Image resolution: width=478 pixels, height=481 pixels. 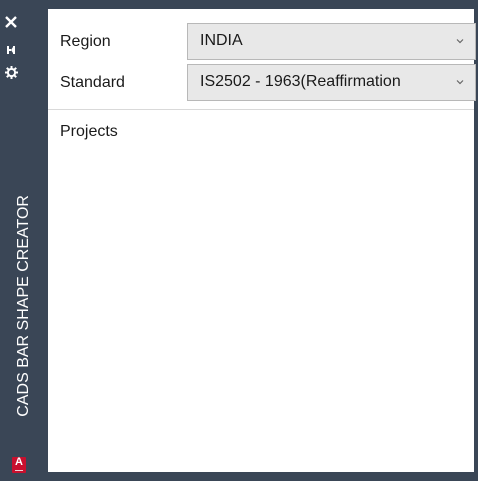 I want to click on standard-row: Standard IS2502 - 1963(Reaffirmation, so click(x=262, y=82).